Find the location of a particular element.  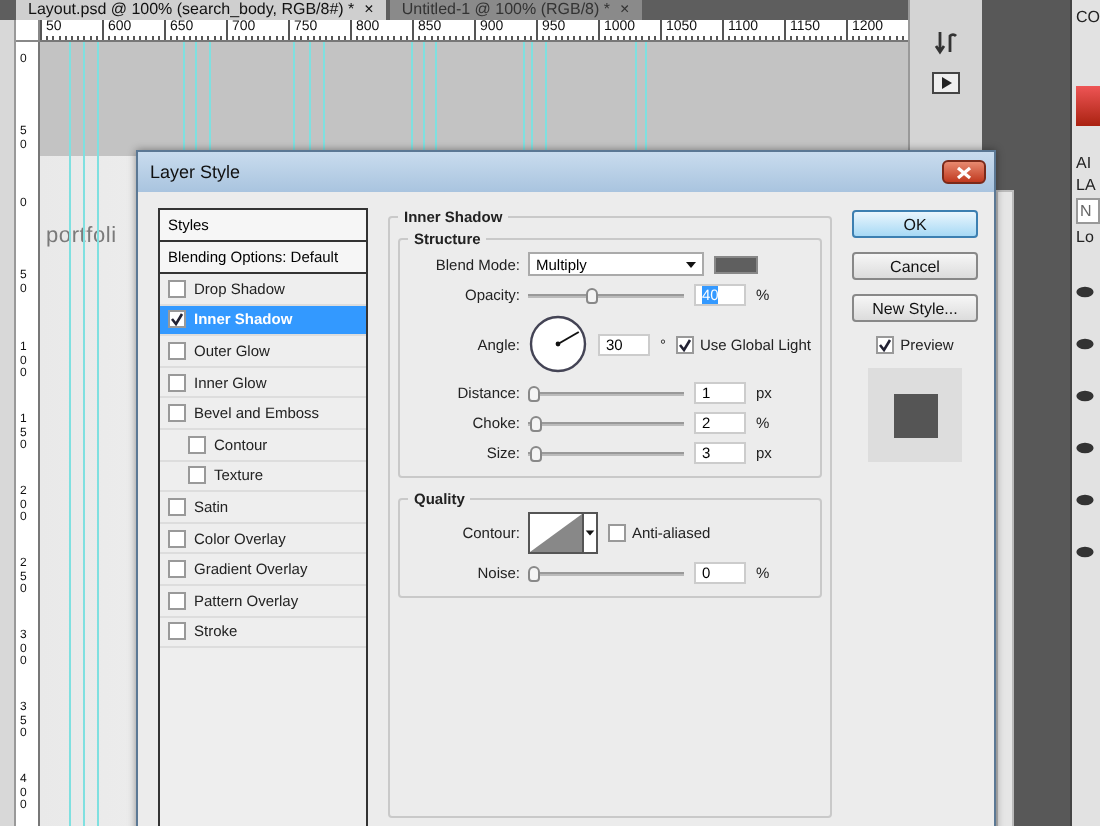

scrollbar is located at coordinates (1005, 508).